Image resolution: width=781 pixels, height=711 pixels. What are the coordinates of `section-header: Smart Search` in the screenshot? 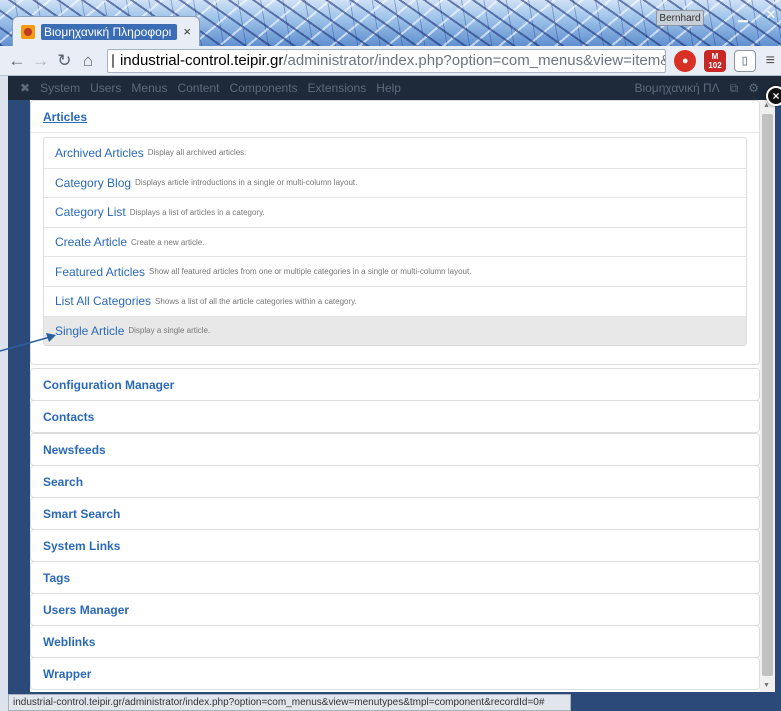 It's located at (395, 513).